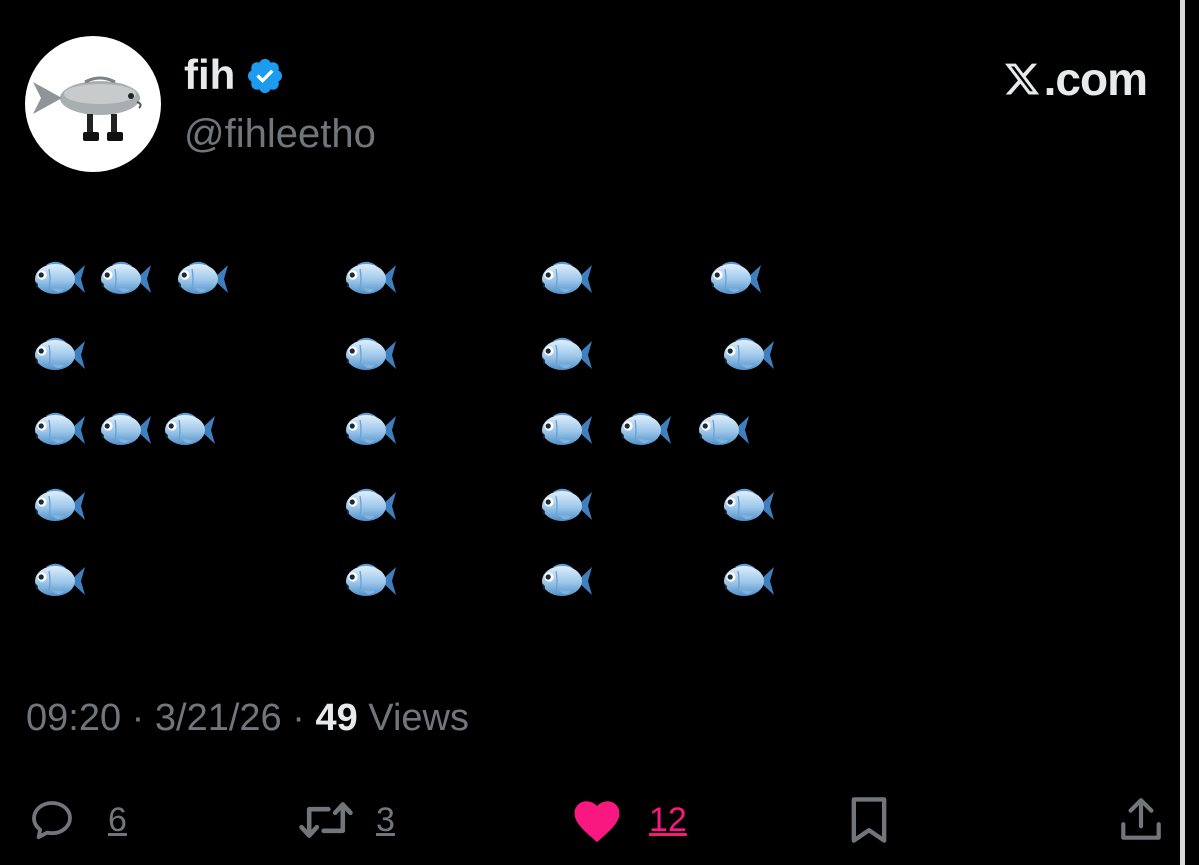  I want to click on scrollbar, so click(1182, 432).